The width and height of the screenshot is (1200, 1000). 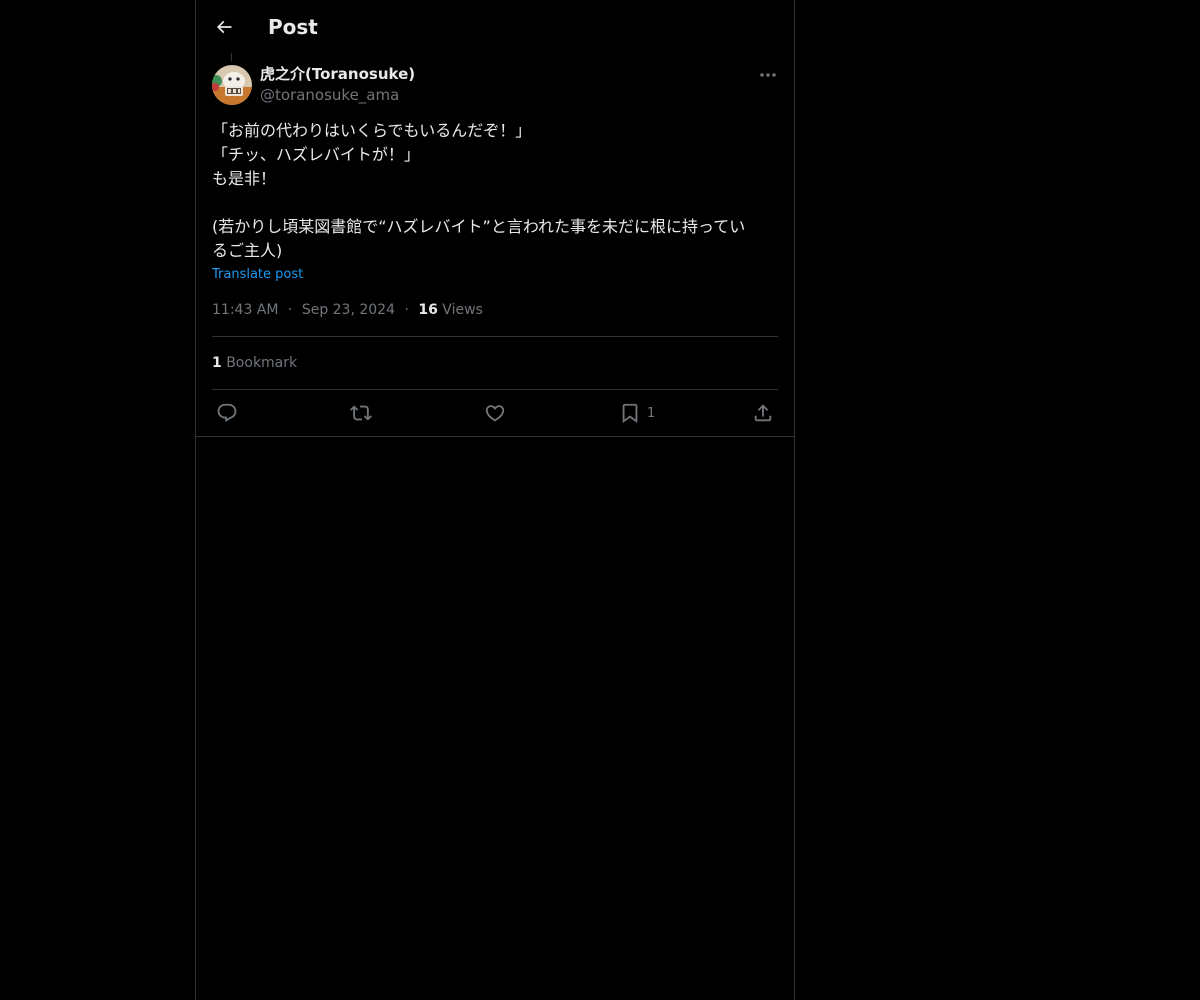 I want to click on post-text-line: も是非！, so click(x=244, y=178).